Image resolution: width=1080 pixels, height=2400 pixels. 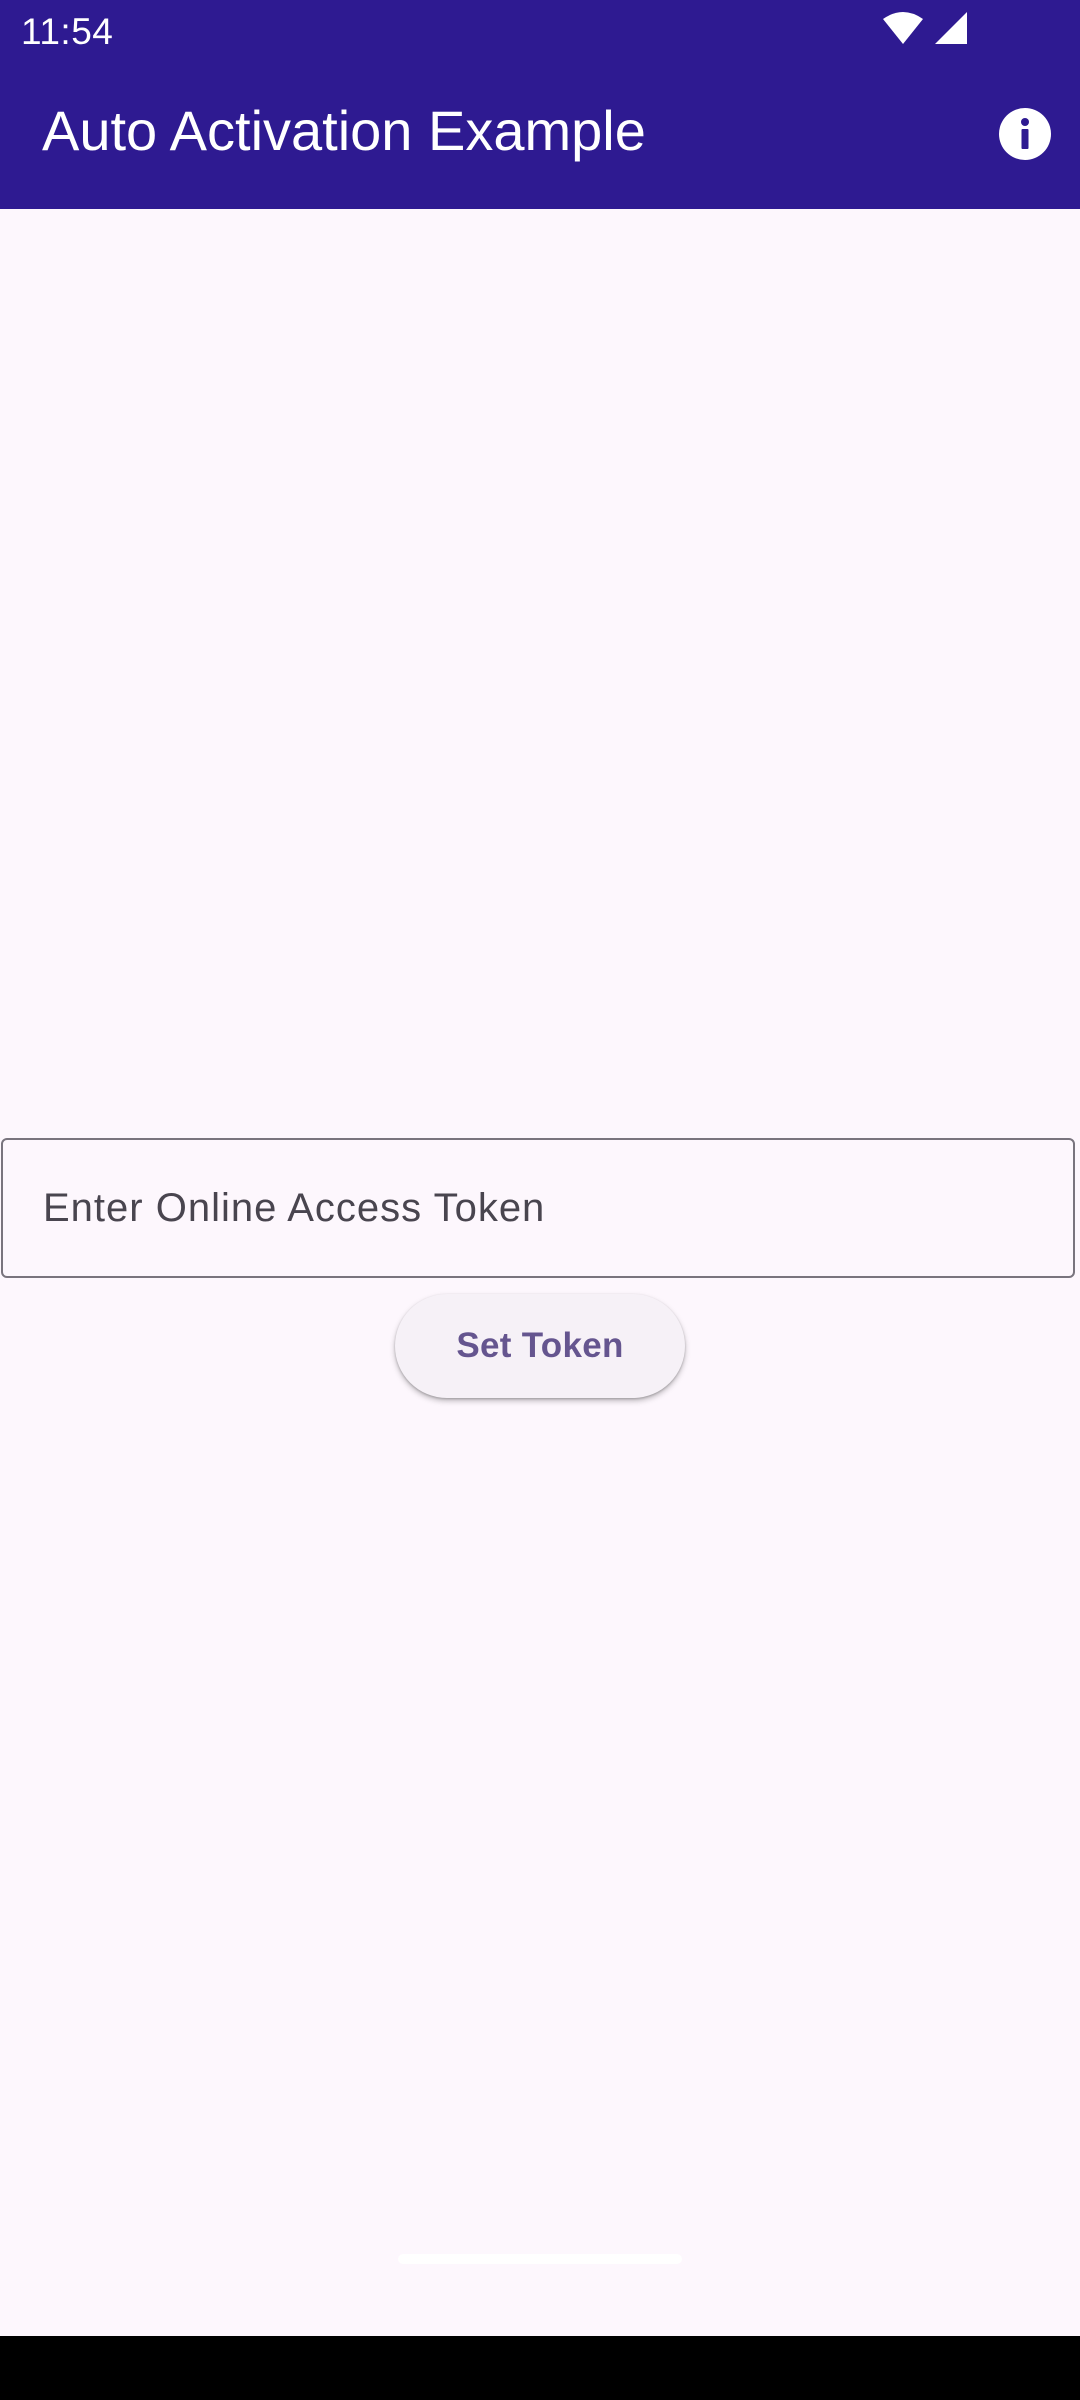 I want to click on app-title: Auto Activation Example, so click(x=344, y=130).